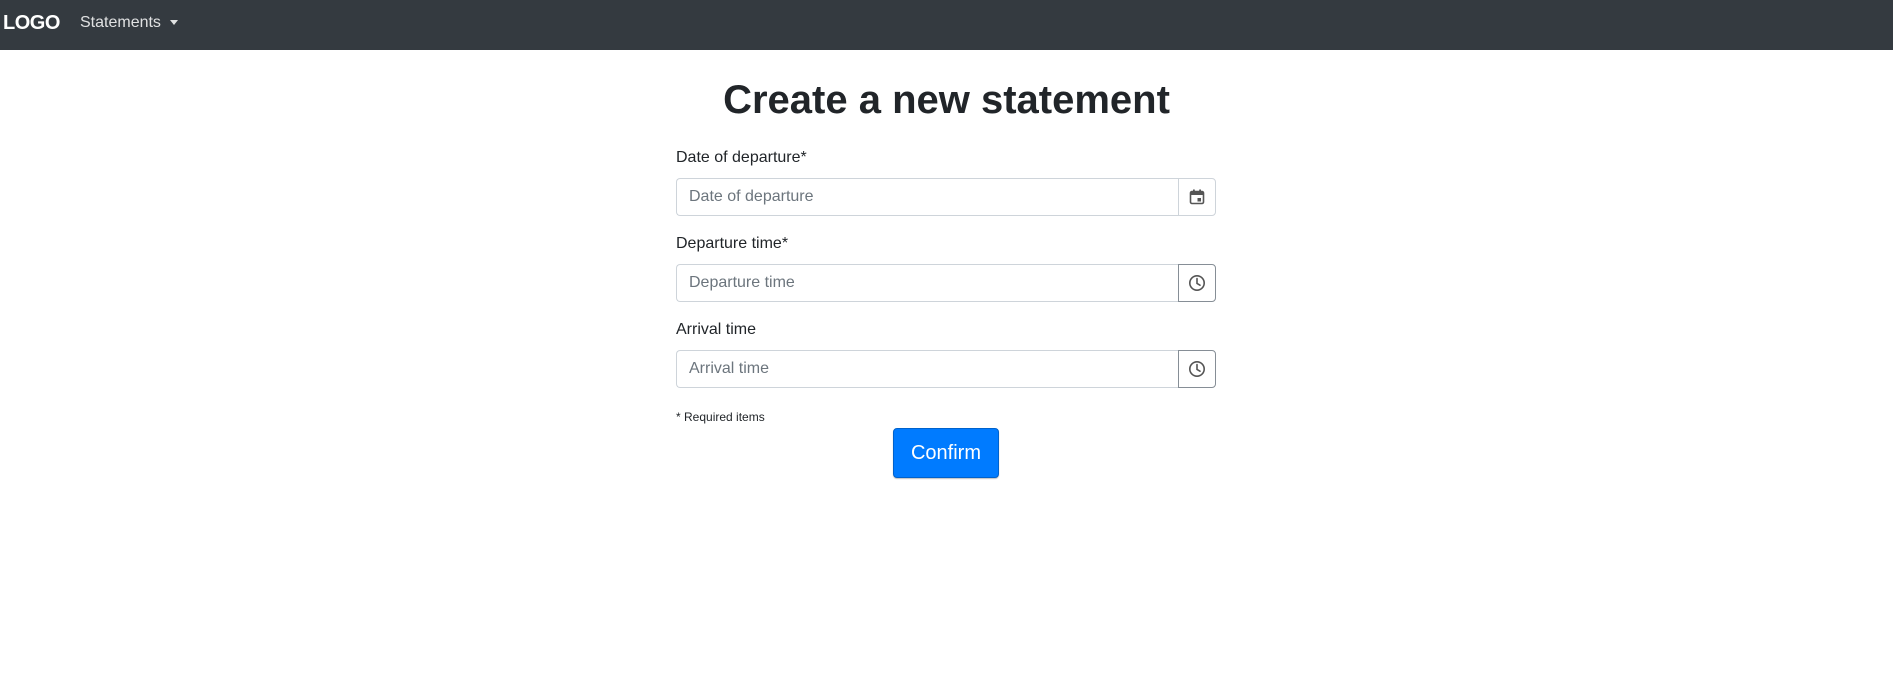 This screenshot has width=1893, height=683. I want to click on departure-time-picker-button, so click(1197, 283).